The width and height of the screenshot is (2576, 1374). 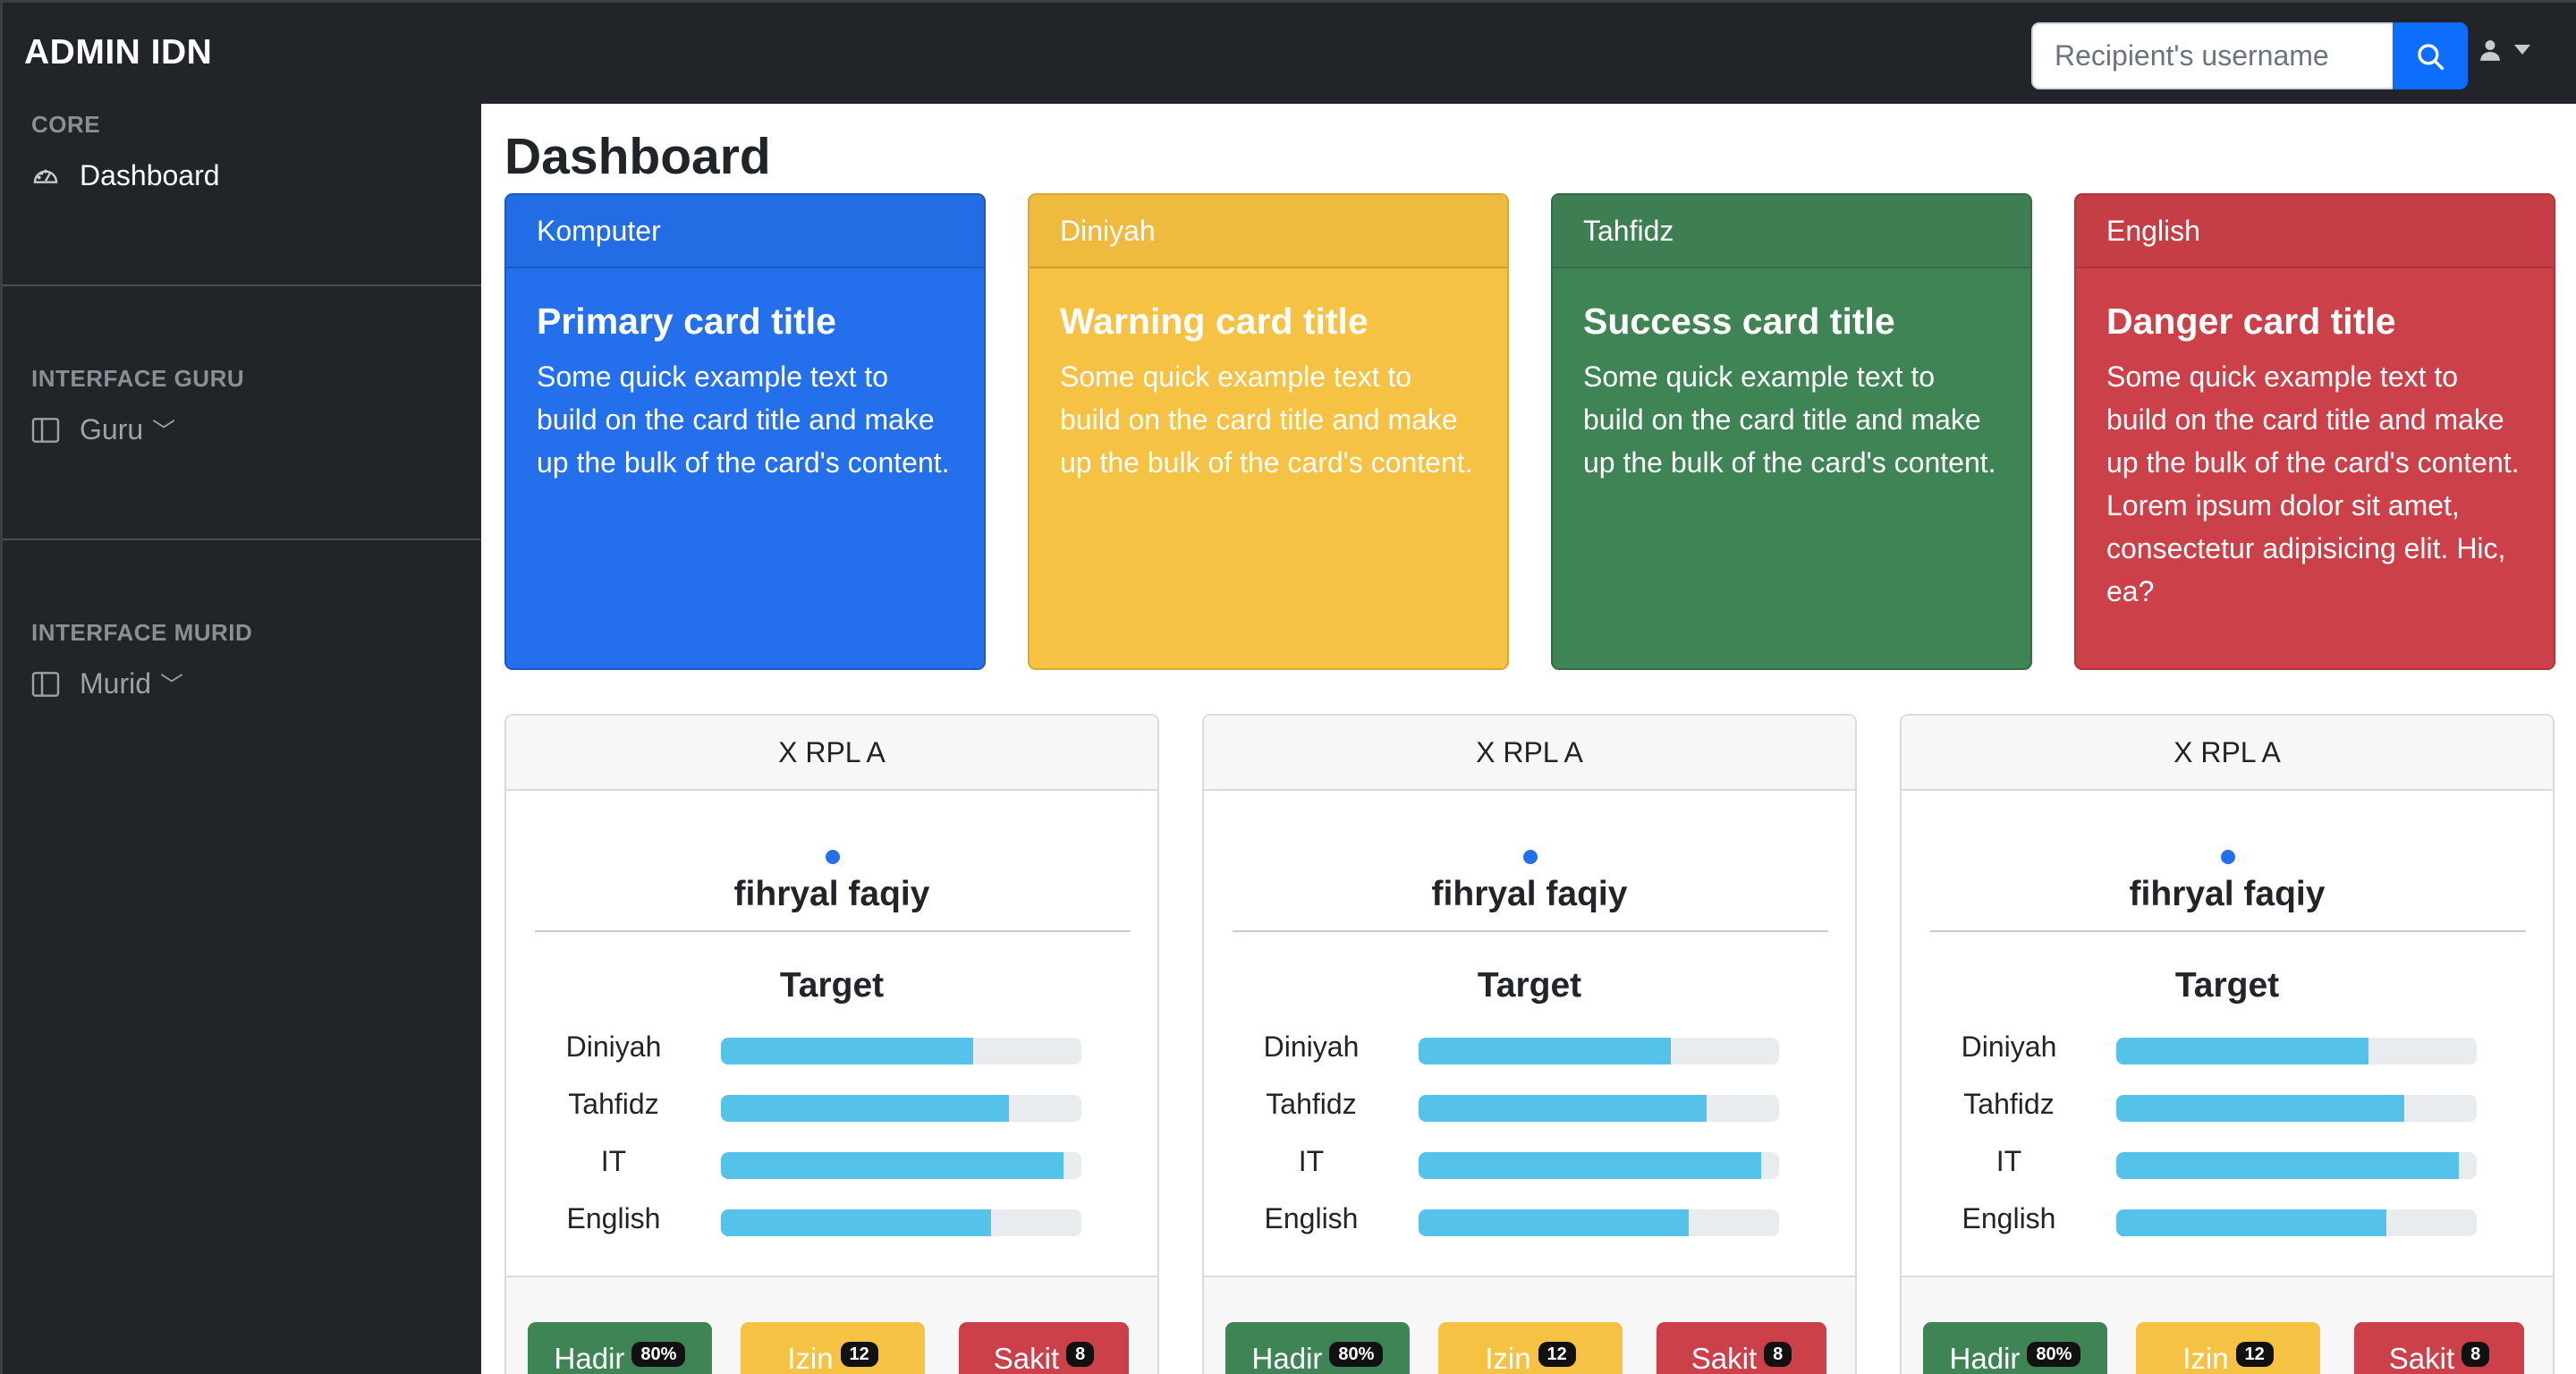 What do you see at coordinates (2251, 321) in the screenshot?
I see `card-title: Danger card title` at bounding box center [2251, 321].